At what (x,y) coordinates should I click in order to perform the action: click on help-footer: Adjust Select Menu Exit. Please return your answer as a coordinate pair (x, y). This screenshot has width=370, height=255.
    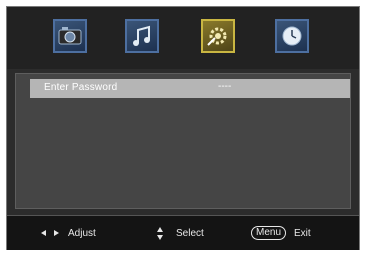
    Looking at the image, I should click on (183, 232).